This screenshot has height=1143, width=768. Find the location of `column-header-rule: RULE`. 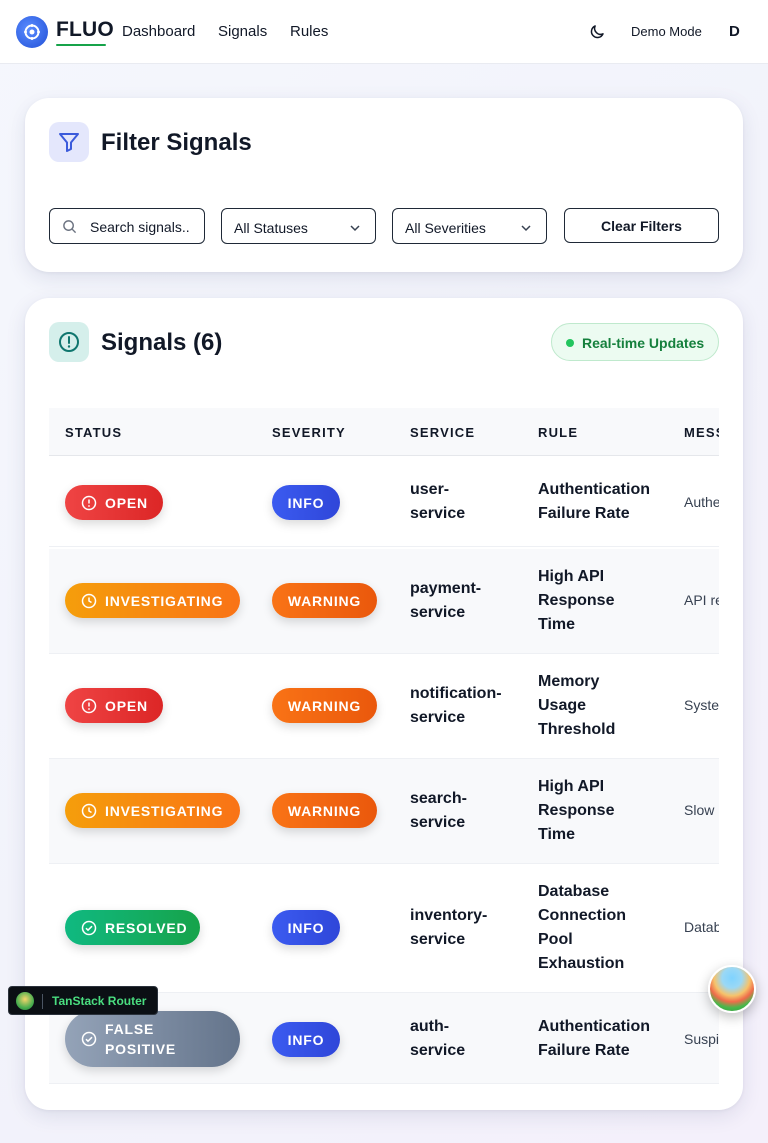

column-header-rule: RULE is located at coordinates (558, 432).